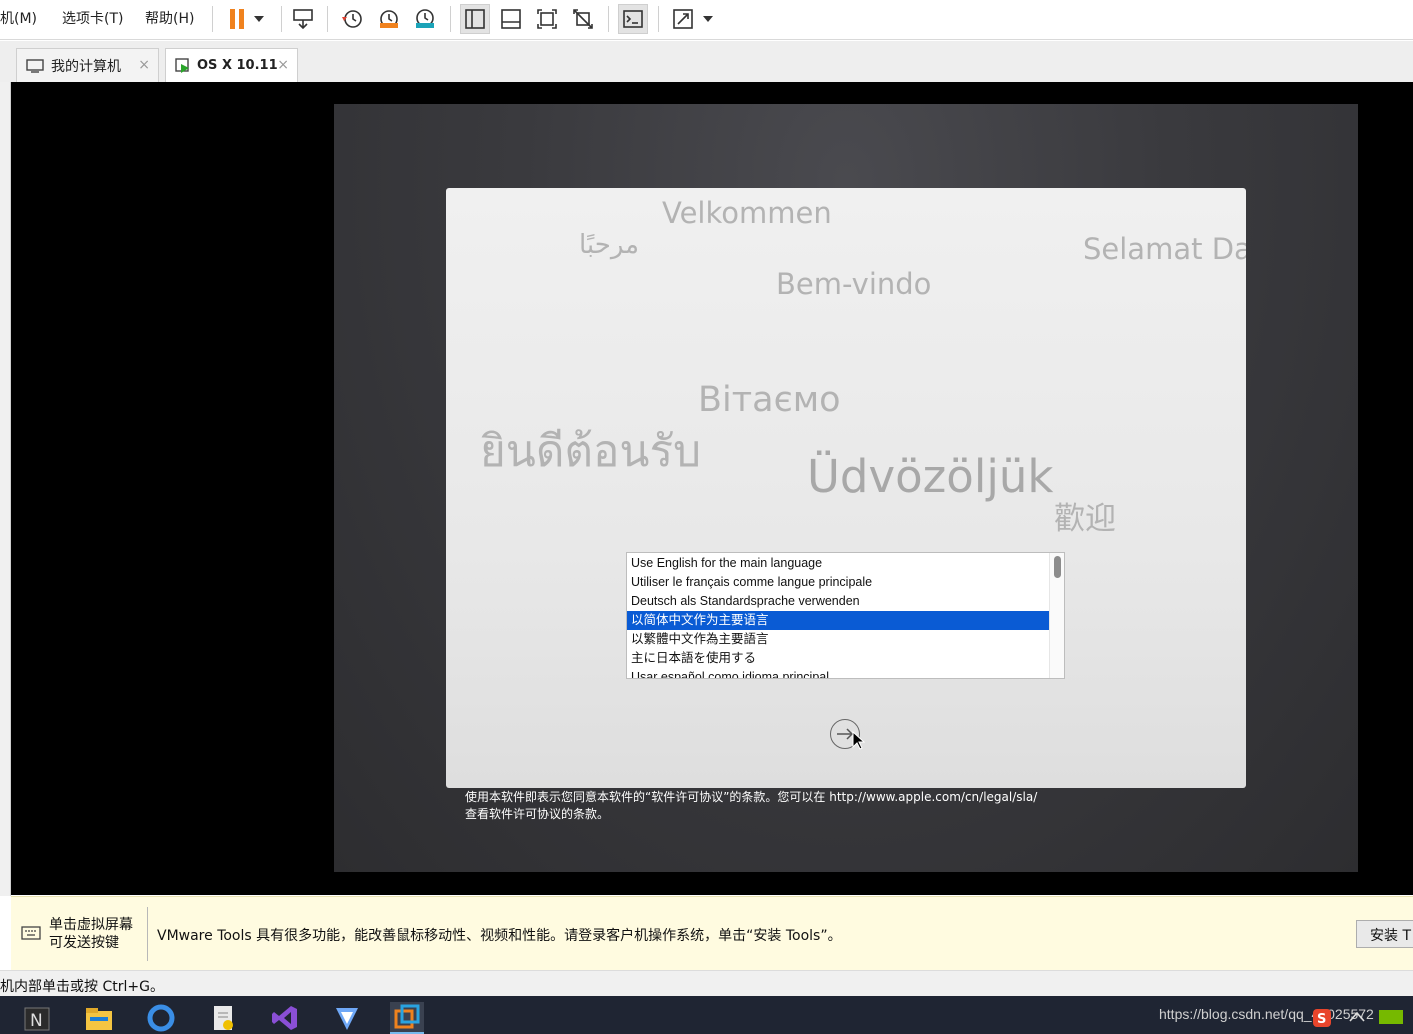  Describe the element at coordinates (1357, 1017) in the screenshot. I see `chevron-up-icon` at that location.